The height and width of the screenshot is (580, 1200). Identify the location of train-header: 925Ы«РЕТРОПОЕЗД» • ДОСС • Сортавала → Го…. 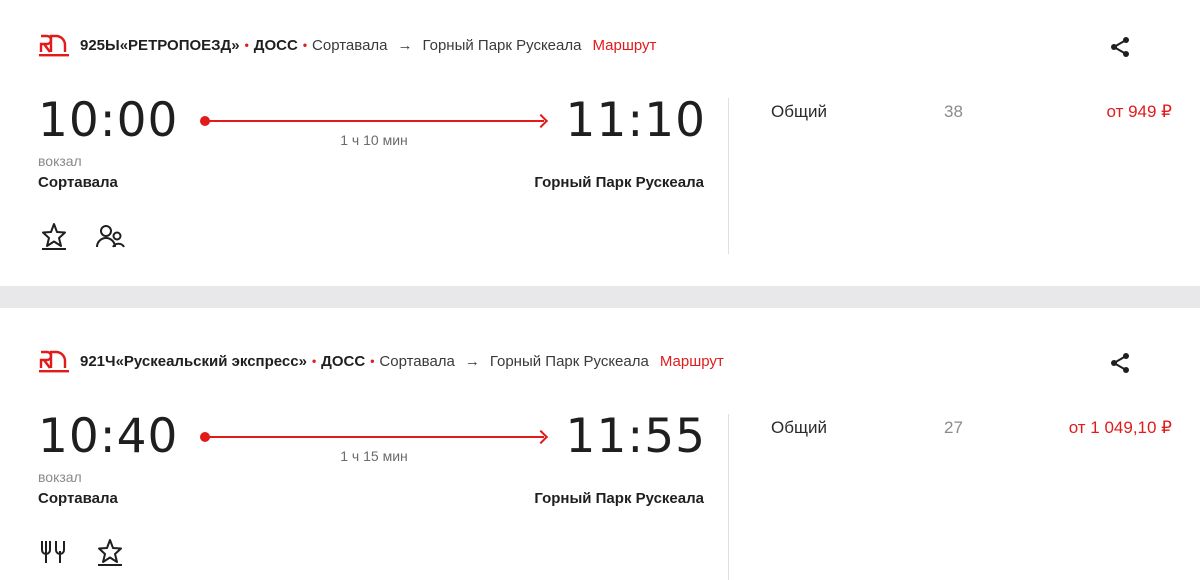
(604, 45).